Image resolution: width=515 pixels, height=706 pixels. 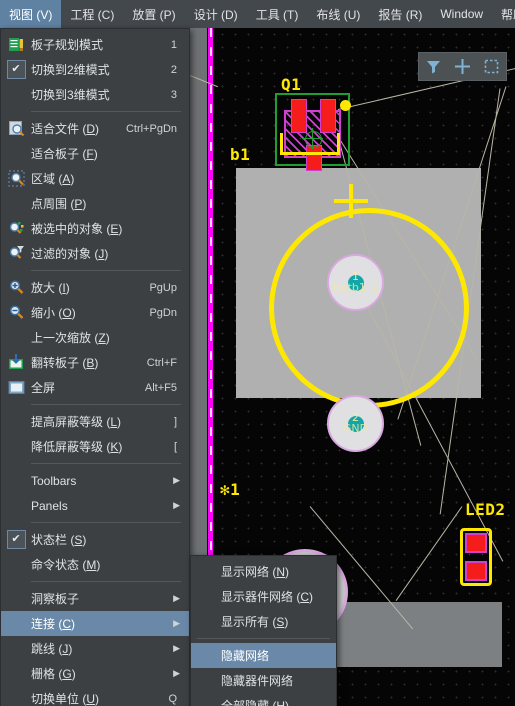 What do you see at coordinates (400, 14) in the screenshot?
I see `menubar-item-reports: 报告 (R)` at bounding box center [400, 14].